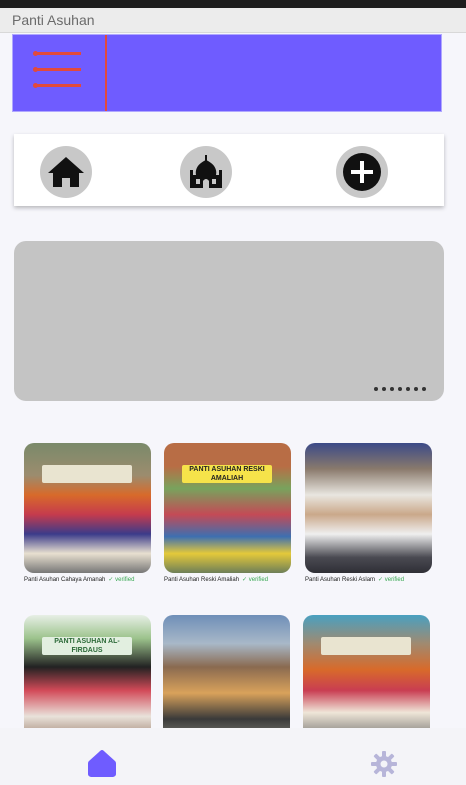 This screenshot has height=785, width=466. I want to click on bottom-navigation, so click(233, 756).